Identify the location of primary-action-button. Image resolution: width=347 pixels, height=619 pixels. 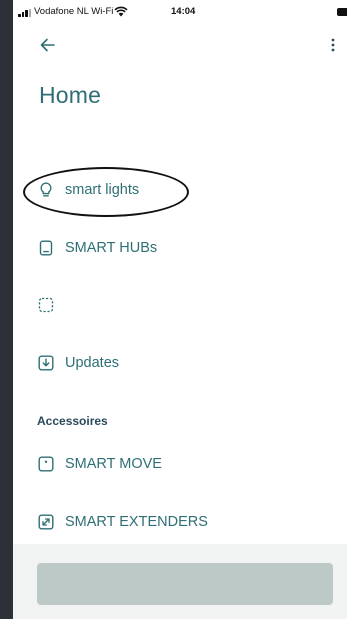
(185, 584).